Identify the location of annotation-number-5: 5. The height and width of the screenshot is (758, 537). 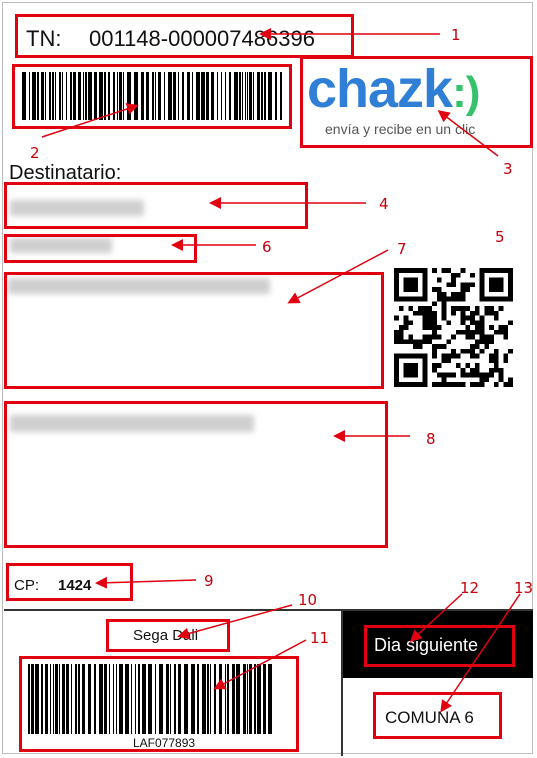
(500, 237).